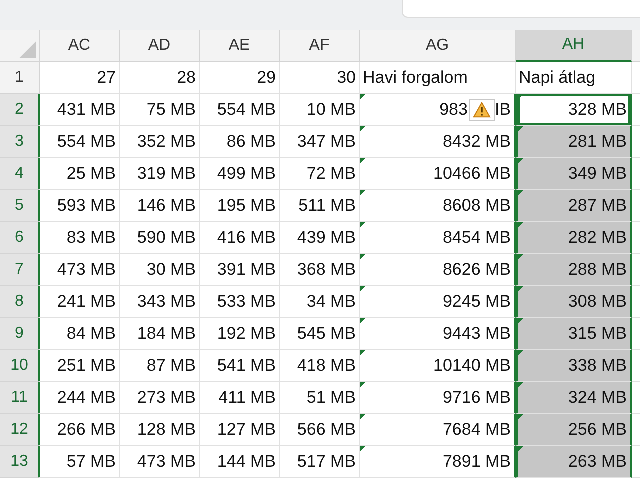  Describe the element at coordinates (574, 430) in the screenshot. I see `table-cell: 256 MB` at that location.